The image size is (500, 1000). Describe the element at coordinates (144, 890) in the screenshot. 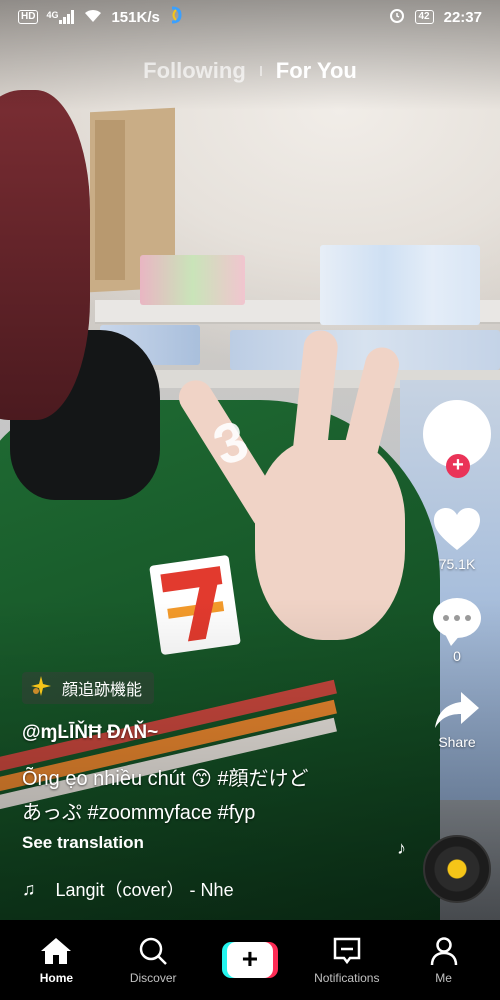

I see `music-title: Langit（cover） - Nhe` at that location.